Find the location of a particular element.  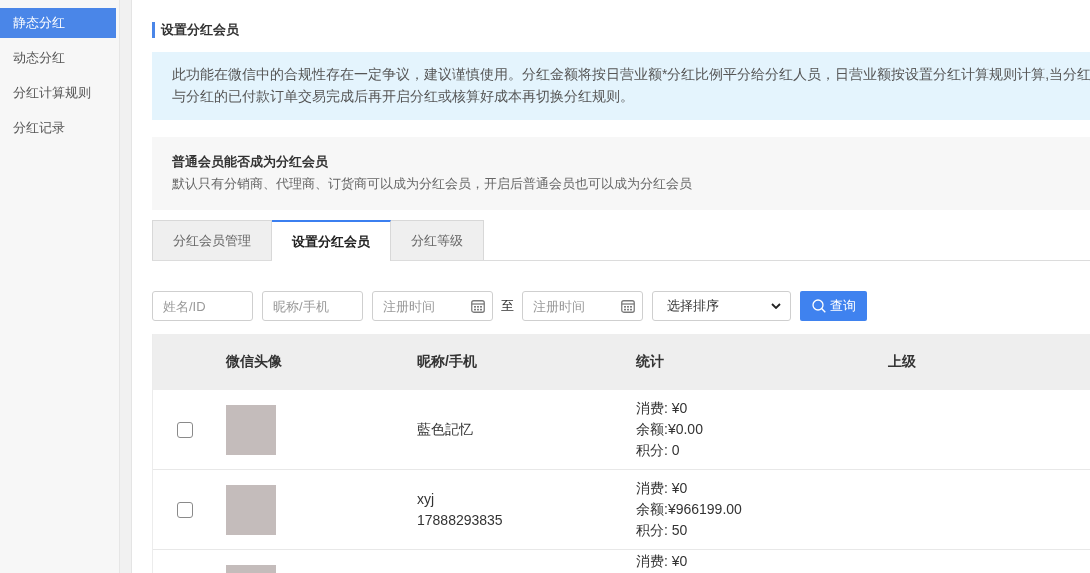

range-separator-text: 至 is located at coordinates (507, 306).